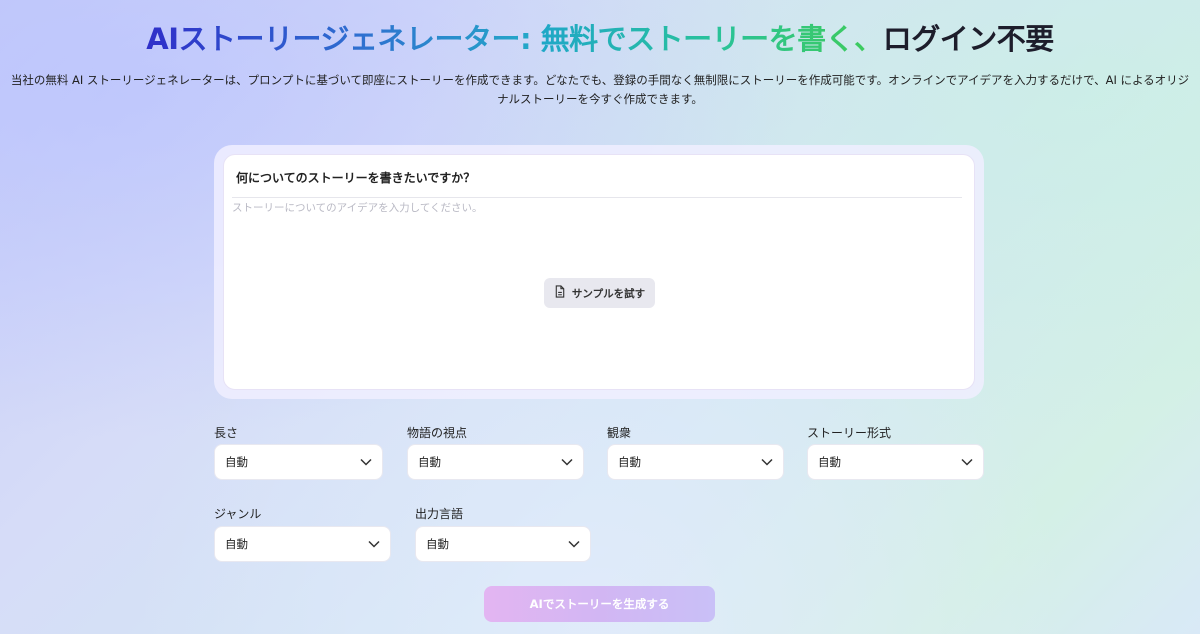 This screenshot has width=1200, height=634. I want to click on perspective-label: 物語の視点, so click(437, 433).